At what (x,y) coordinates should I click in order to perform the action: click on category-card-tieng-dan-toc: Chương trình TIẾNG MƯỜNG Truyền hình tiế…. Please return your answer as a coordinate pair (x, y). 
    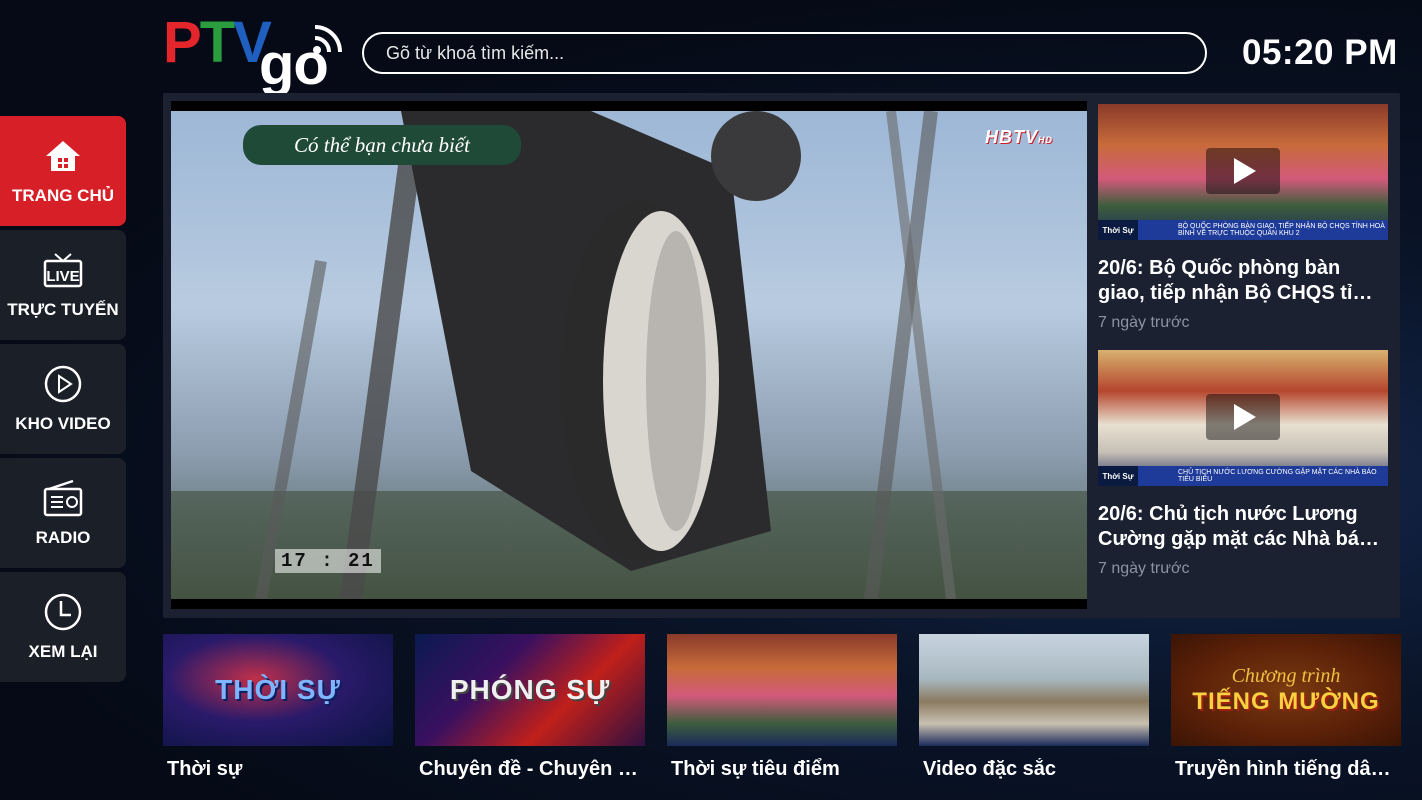
    Looking at the image, I should click on (1286, 707).